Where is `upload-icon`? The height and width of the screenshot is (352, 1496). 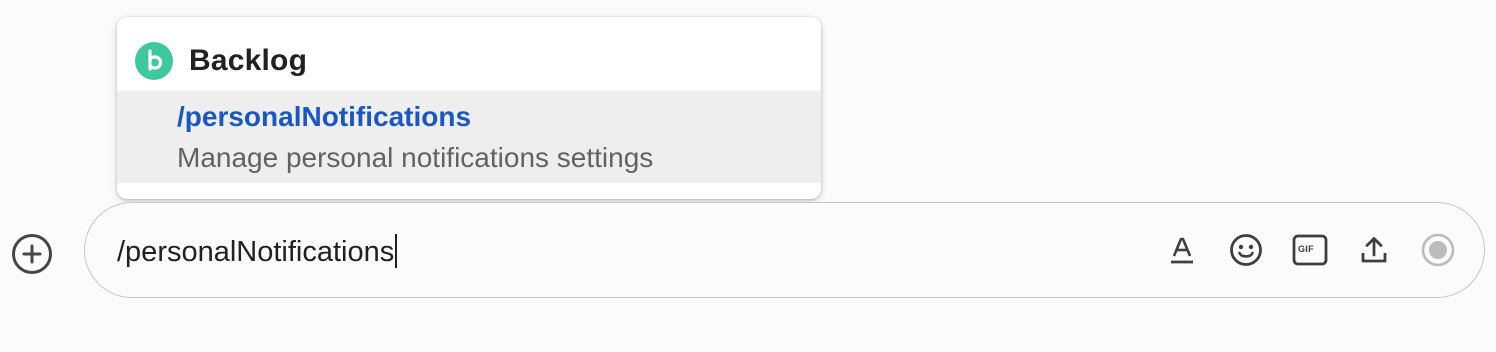
upload-icon is located at coordinates (1374, 250).